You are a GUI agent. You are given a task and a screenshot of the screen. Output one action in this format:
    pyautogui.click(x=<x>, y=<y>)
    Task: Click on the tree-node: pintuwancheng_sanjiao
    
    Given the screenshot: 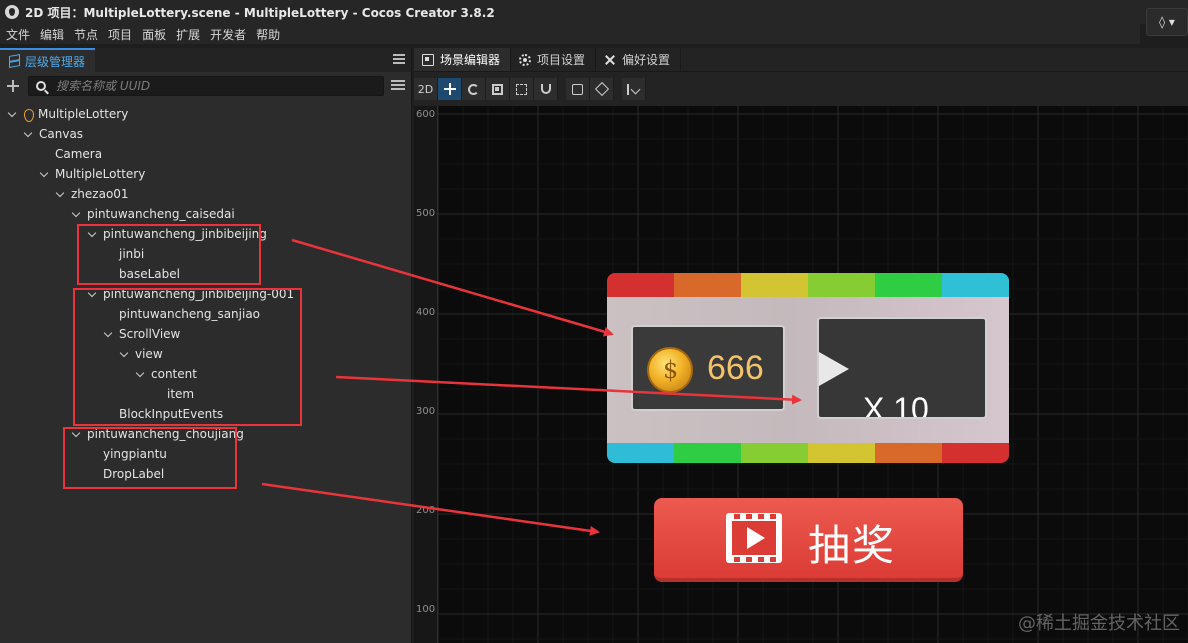 What is the action you would take?
    pyautogui.click(x=182, y=314)
    